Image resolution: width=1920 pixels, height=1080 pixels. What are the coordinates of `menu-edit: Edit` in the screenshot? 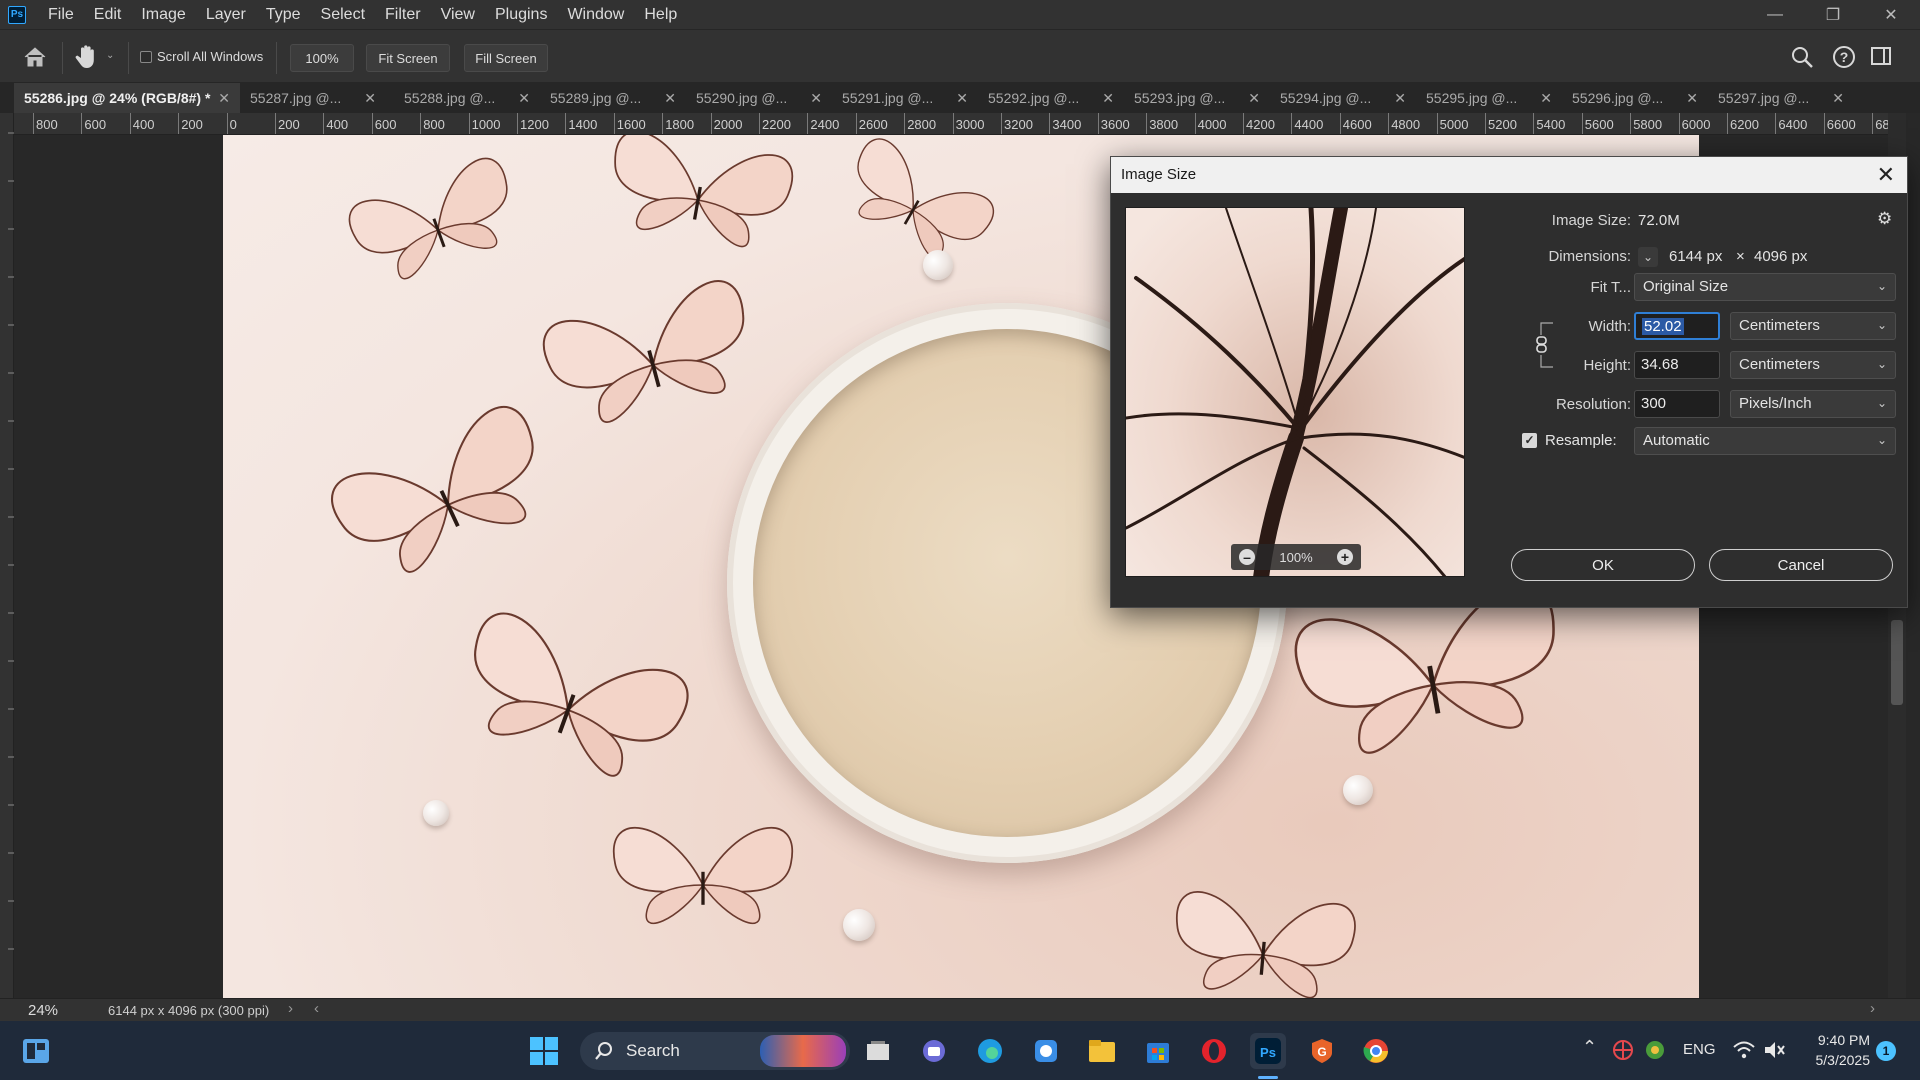 It's located at (108, 14).